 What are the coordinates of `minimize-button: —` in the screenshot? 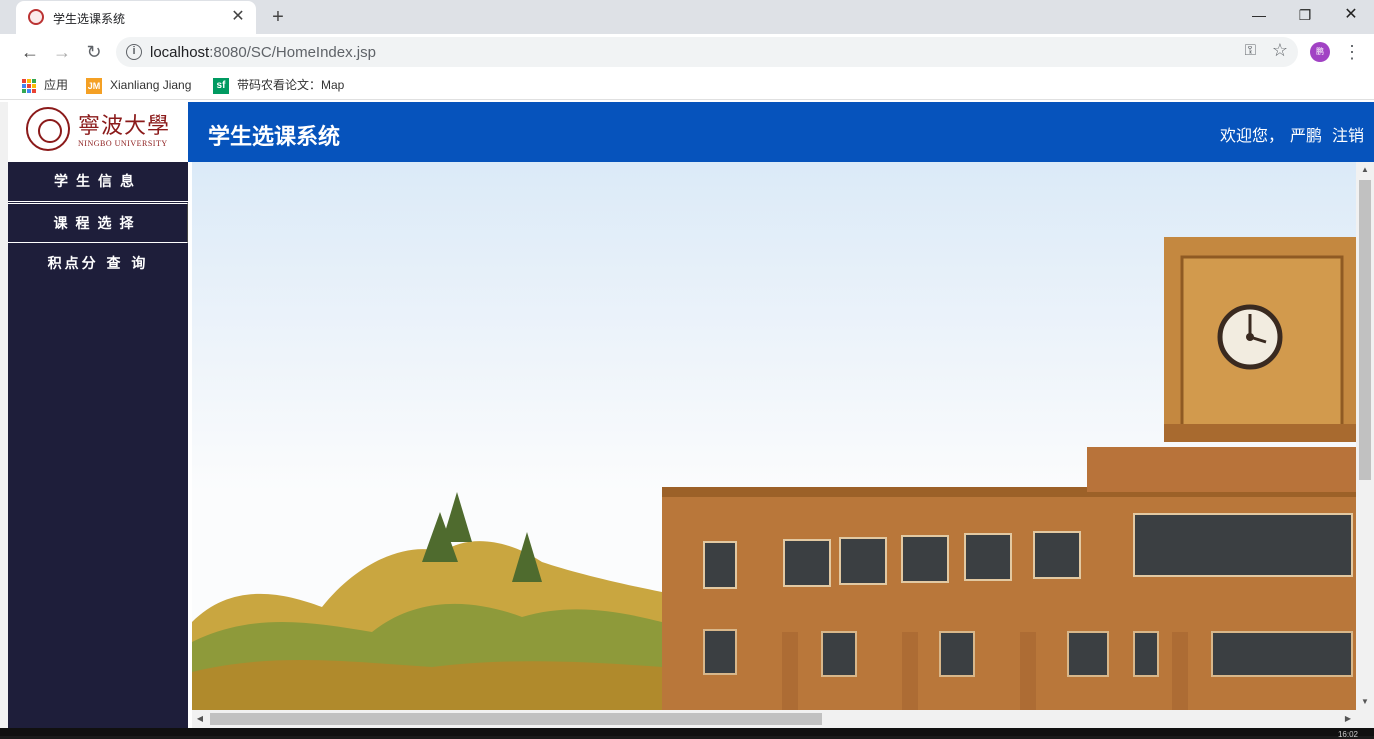 It's located at (1259, 15).